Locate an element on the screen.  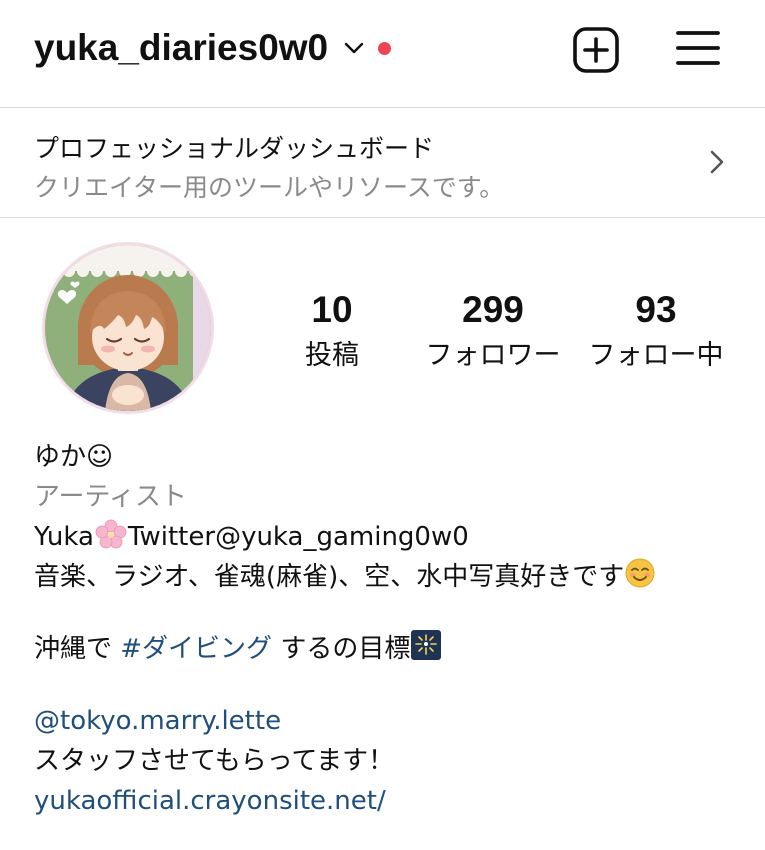
fireworks-emoji-icon is located at coordinates (426, 651).